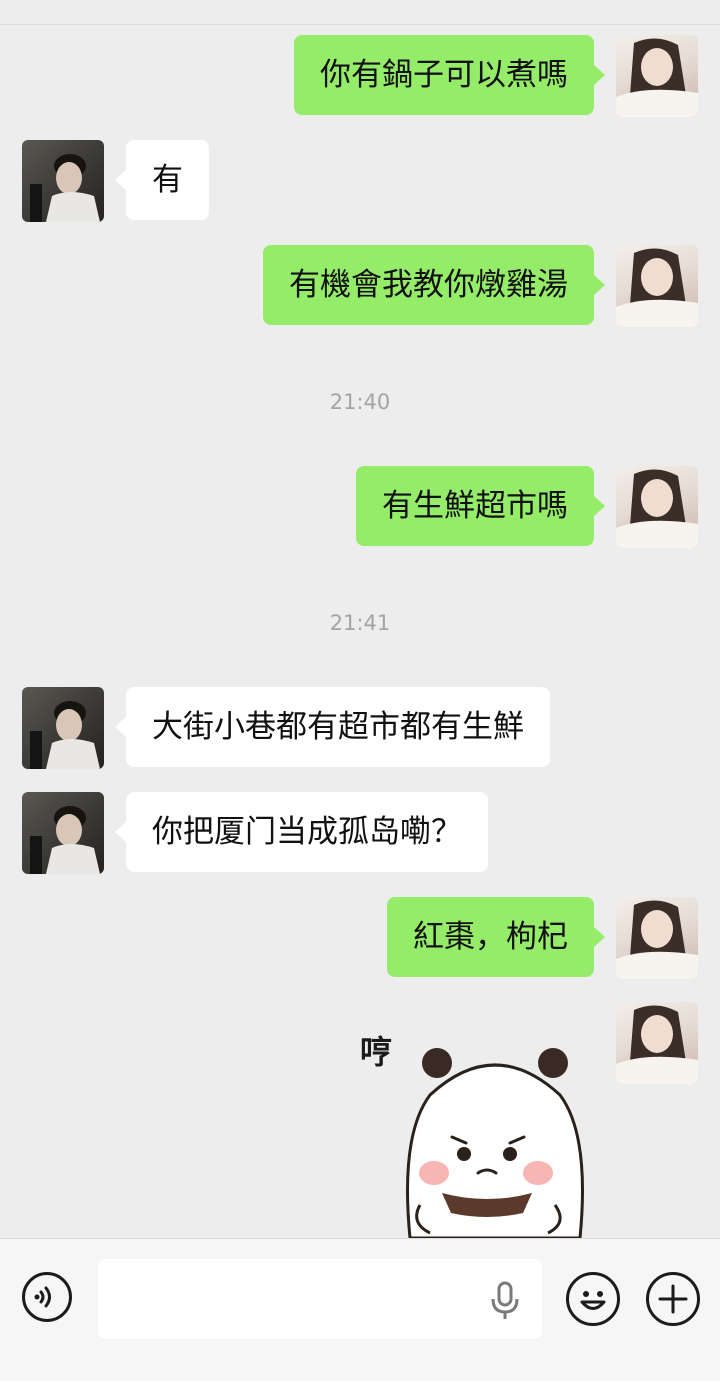 The height and width of the screenshot is (1381, 720). Describe the element at coordinates (593, 1299) in the screenshot. I see `emoji-icon` at that location.